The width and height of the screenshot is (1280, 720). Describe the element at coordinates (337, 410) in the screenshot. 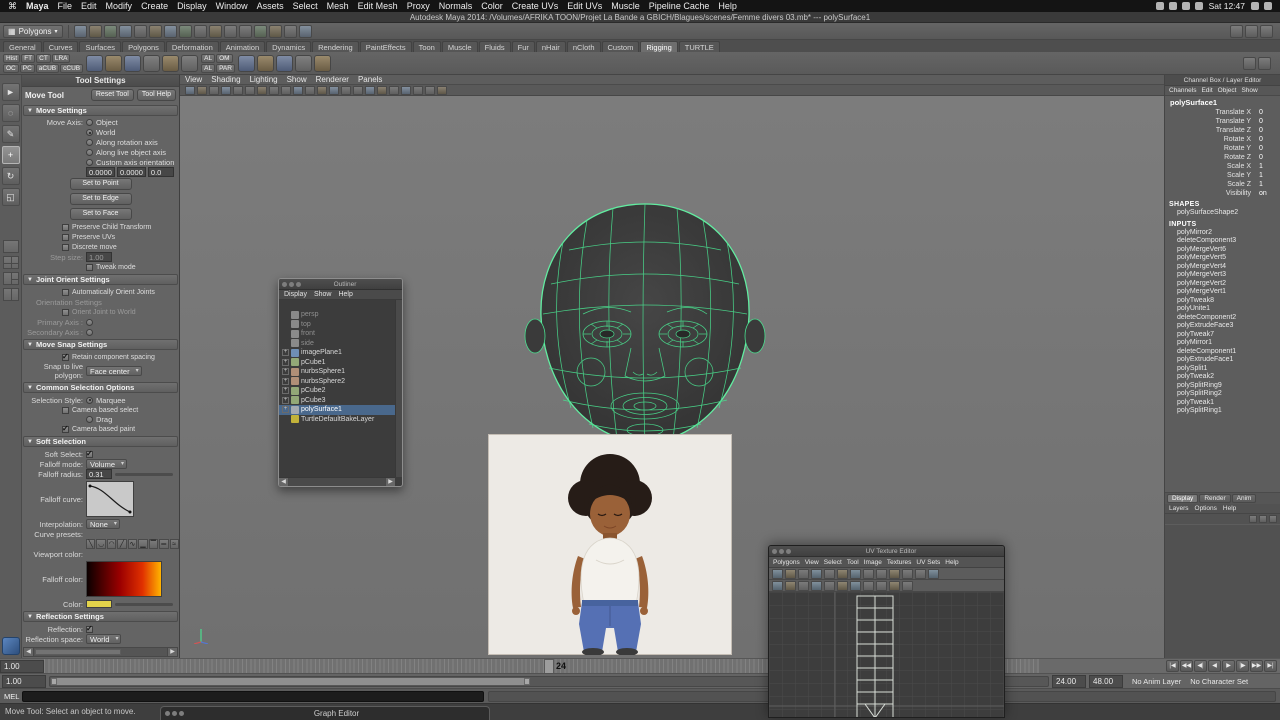

I see `outliner-item: + polySurface1` at that location.